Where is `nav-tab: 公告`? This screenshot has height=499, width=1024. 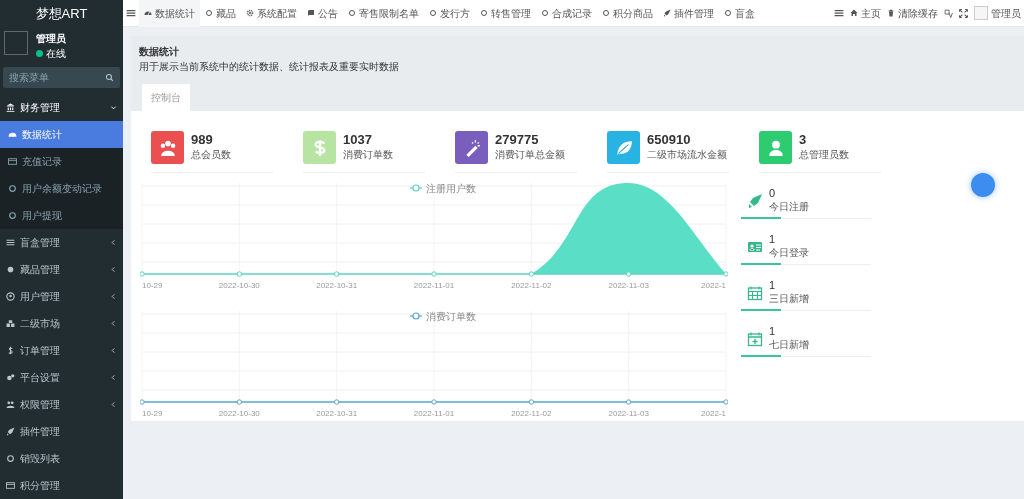
nav-tab: 公告 is located at coordinates (322, 13).